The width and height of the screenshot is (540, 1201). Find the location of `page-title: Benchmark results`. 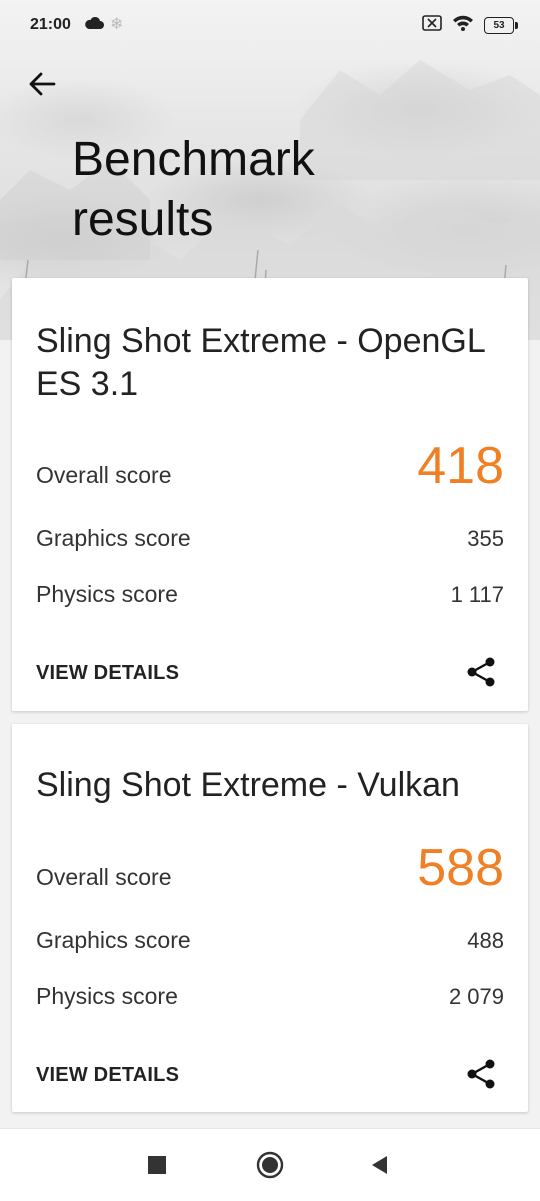

page-title: Benchmark results is located at coordinates (193, 189).